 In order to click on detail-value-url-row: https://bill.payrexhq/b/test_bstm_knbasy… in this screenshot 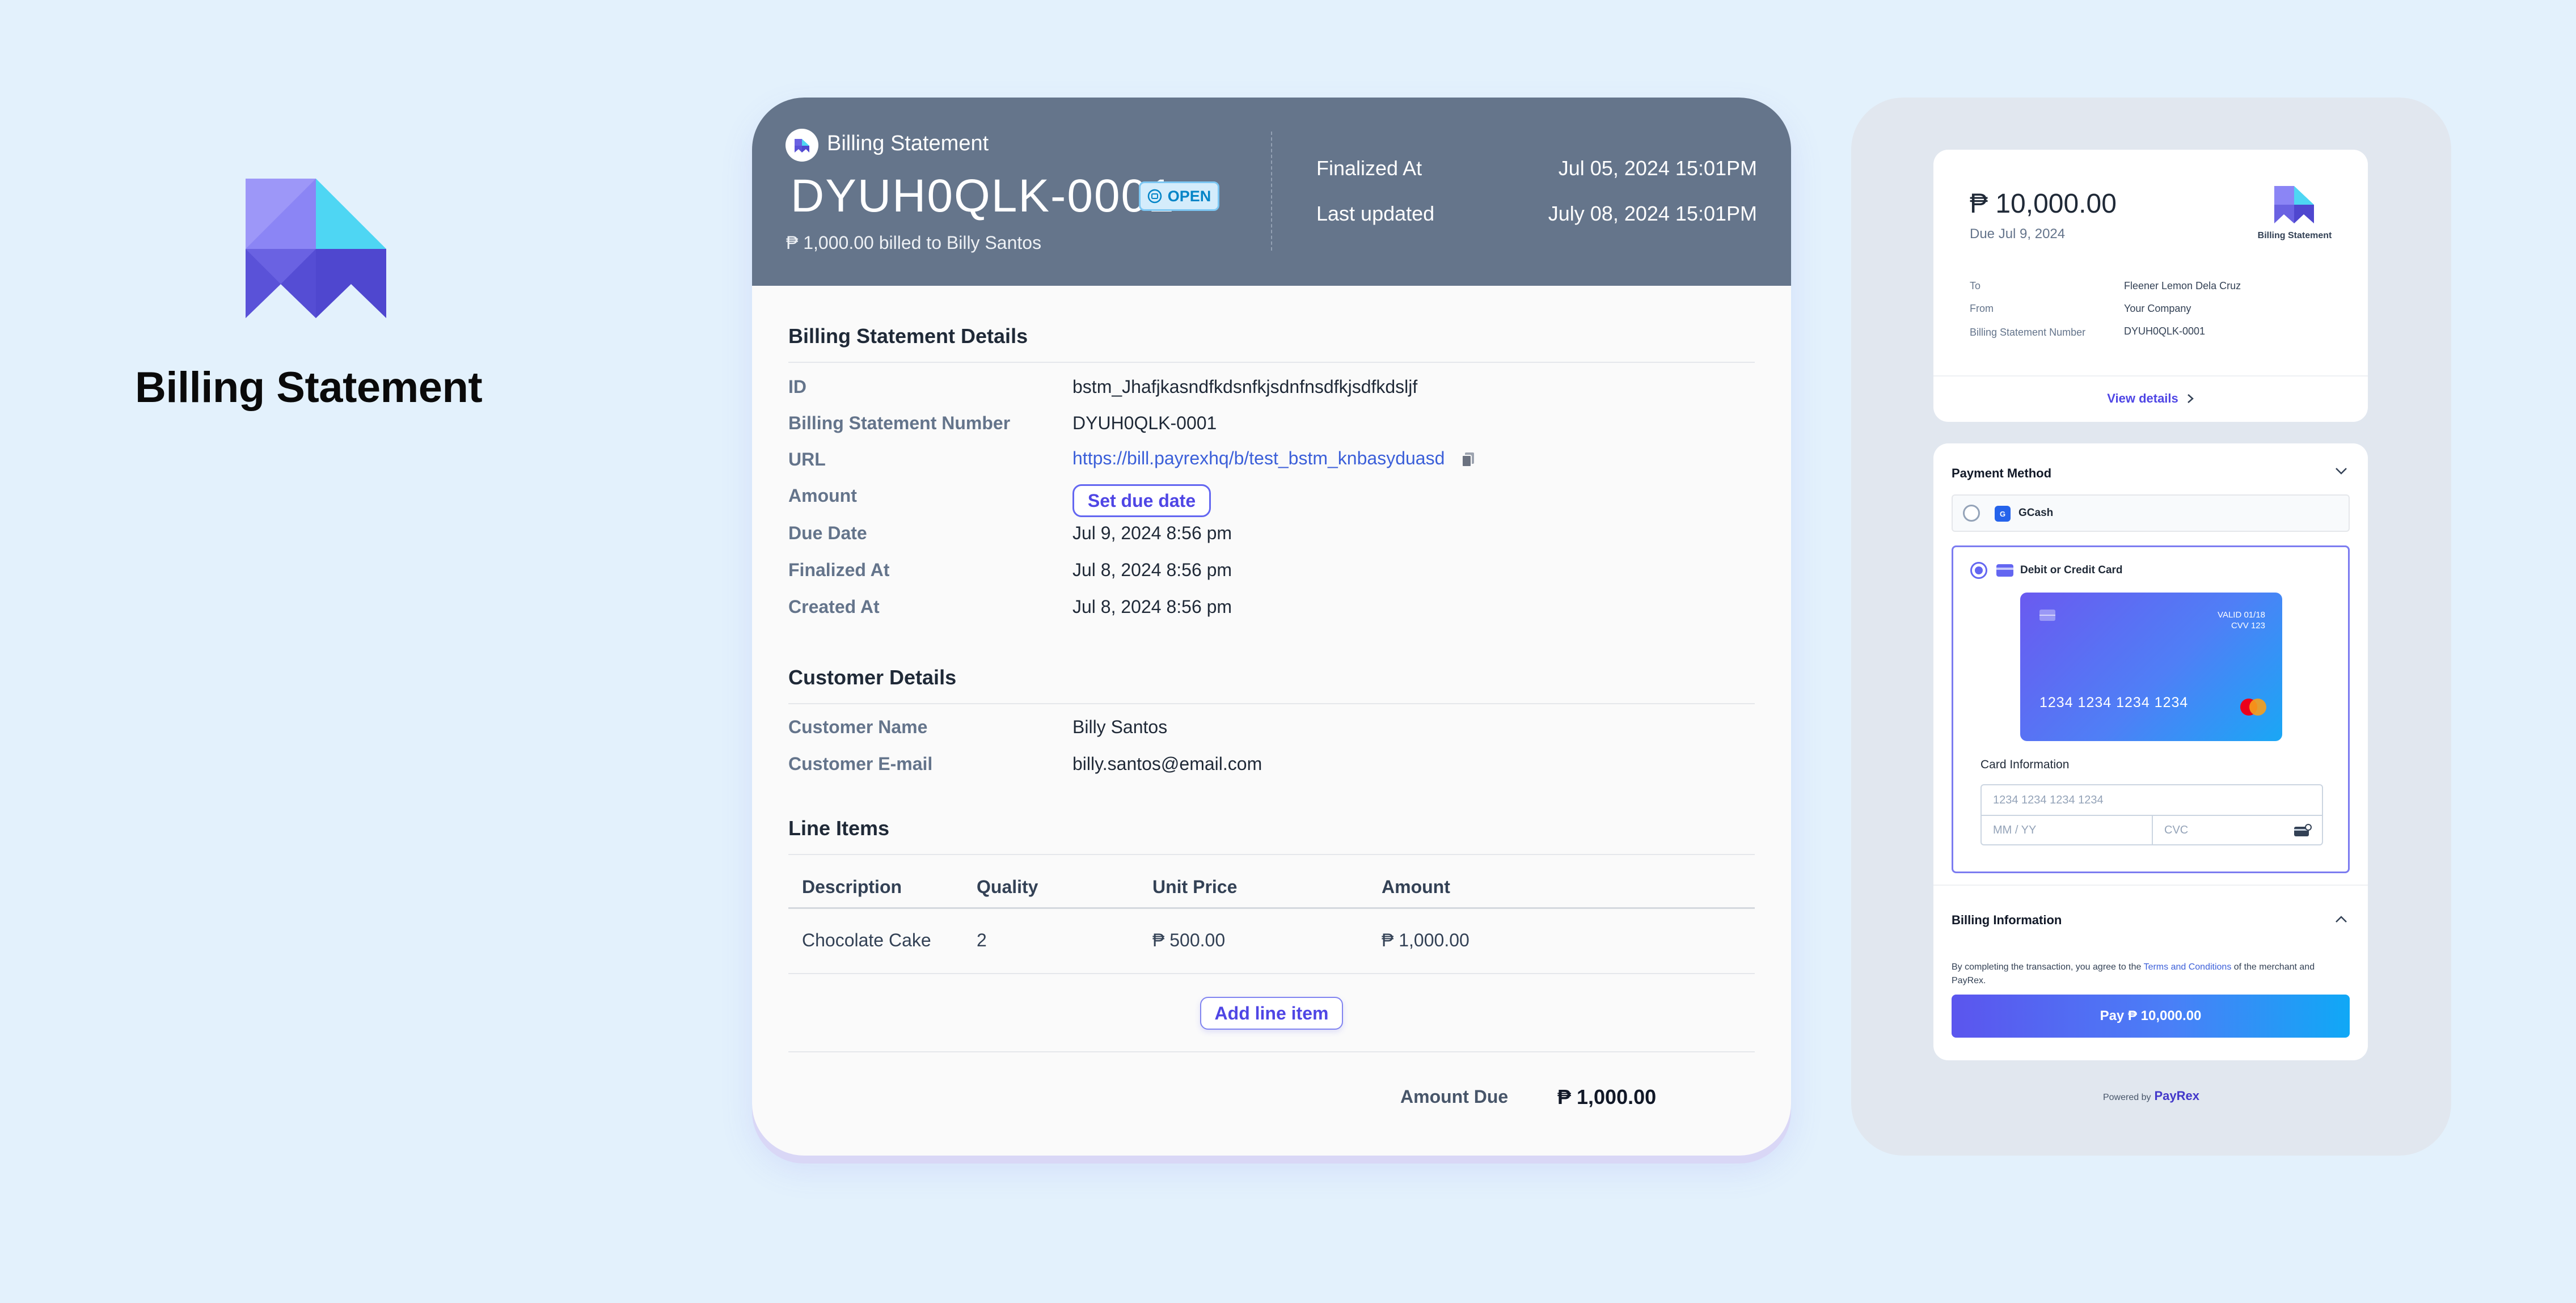, I will do `click(1274, 459)`.